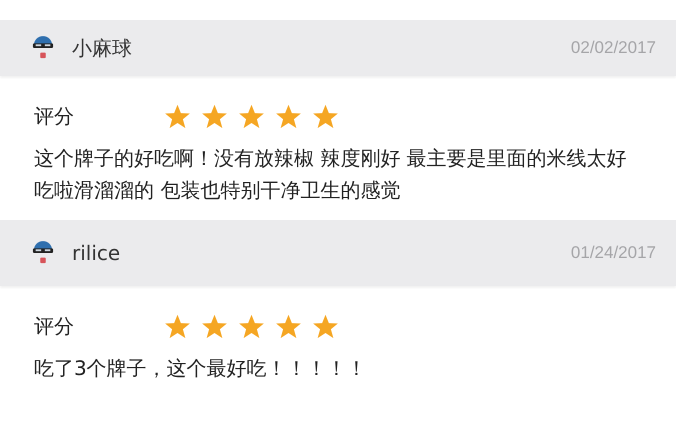  What do you see at coordinates (201, 368) in the screenshot?
I see `review-comment: 吃了3个牌子，这个最好吃！！！！！` at bounding box center [201, 368].